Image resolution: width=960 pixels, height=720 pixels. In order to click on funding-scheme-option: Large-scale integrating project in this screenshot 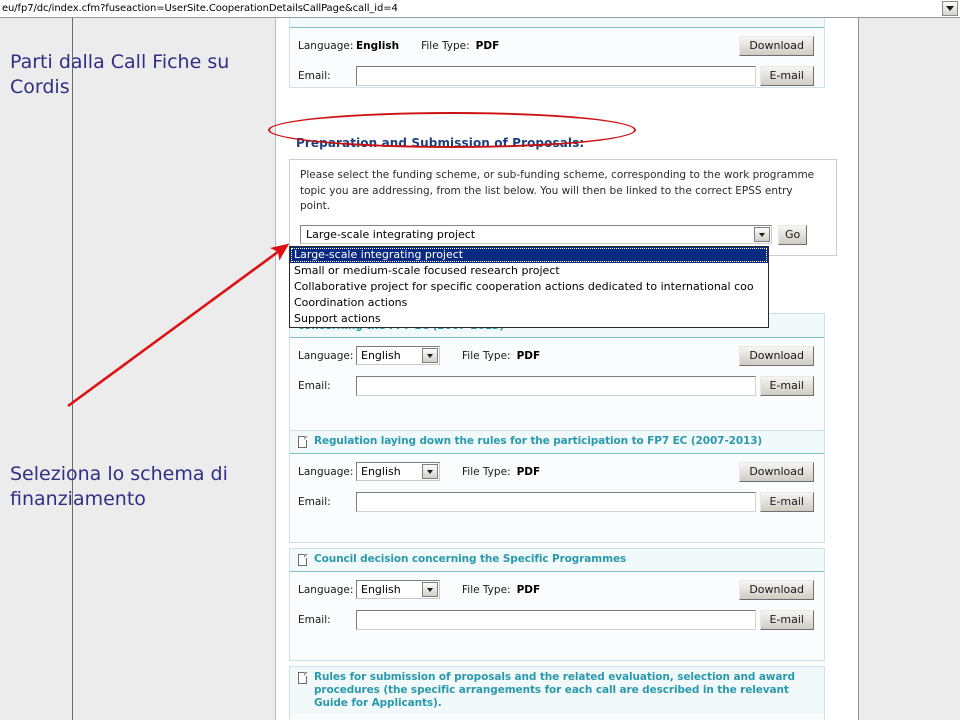, I will do `click(529, 255)`.